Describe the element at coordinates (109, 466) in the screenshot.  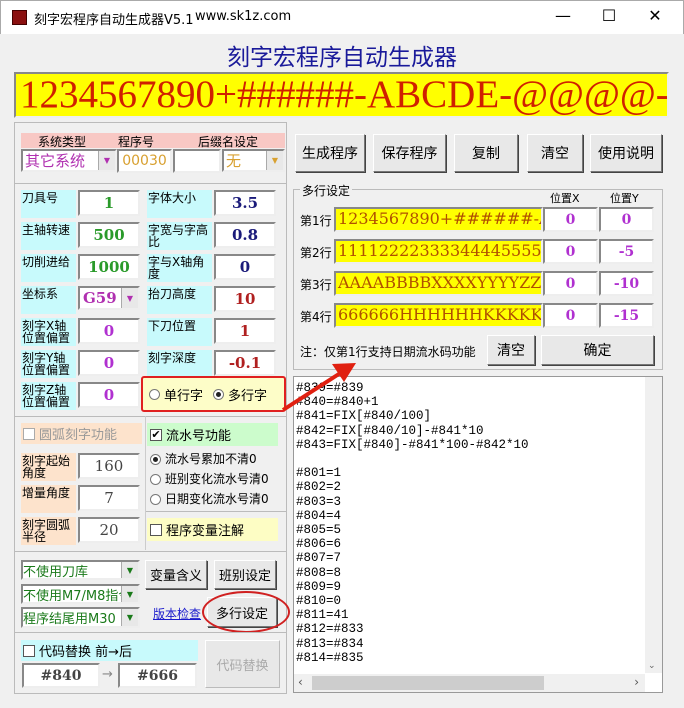
I see `start-angle-input: 160` at that location.